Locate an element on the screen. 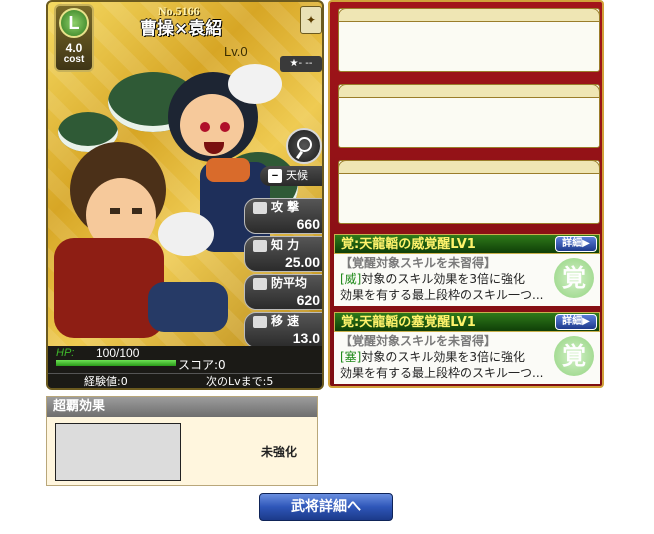 The image size is (654, 534). weather-label: 天候 is located at coordinates (297, 175).